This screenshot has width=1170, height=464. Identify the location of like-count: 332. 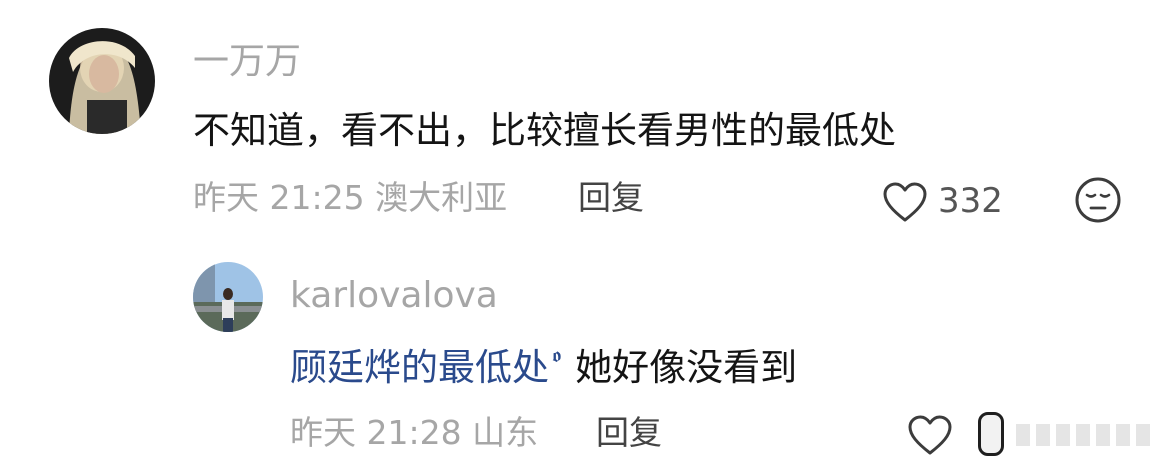
(970, 201).